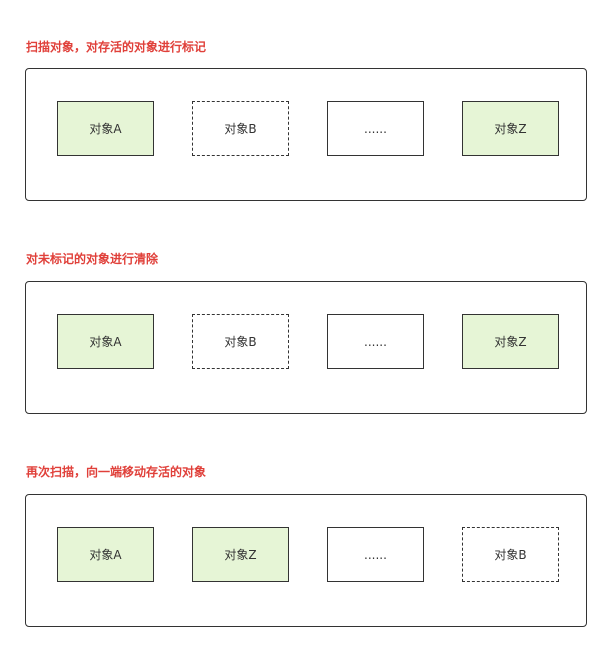  Describe the element at coordinates (510, 554) in the screenshot. I see `step-3-object-4: 对象B` at that location.